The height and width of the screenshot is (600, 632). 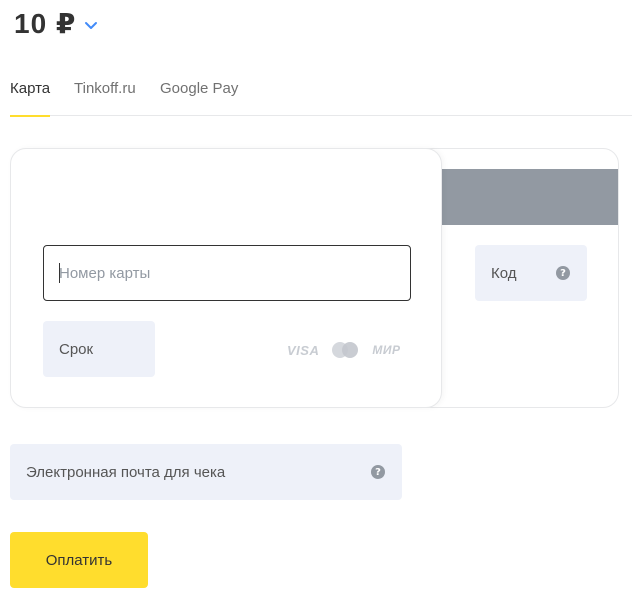 What do you see at coordinates (531, 273) in the screenshot?
I see `cvc-field: Код ?` at bounding box center [531, 273].